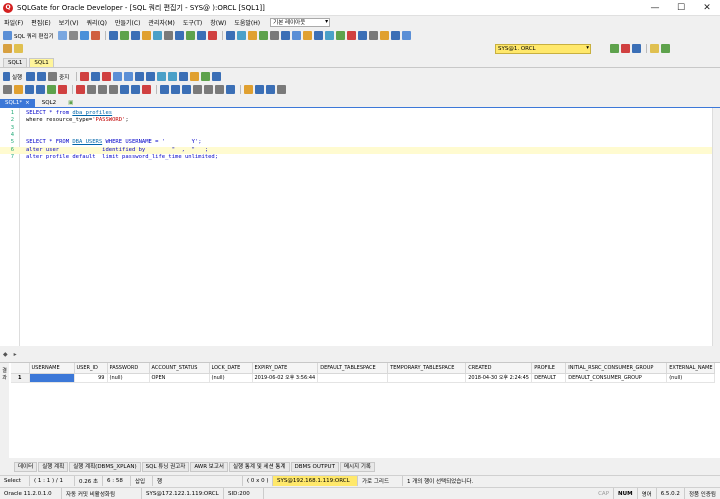 The height and width of the screenshot is (499, 720). What do you see at coordinates (179, 368) in the screenshot?
I see `column-header: ACCOUNT_STATUS` at bounding box center [179, 368].